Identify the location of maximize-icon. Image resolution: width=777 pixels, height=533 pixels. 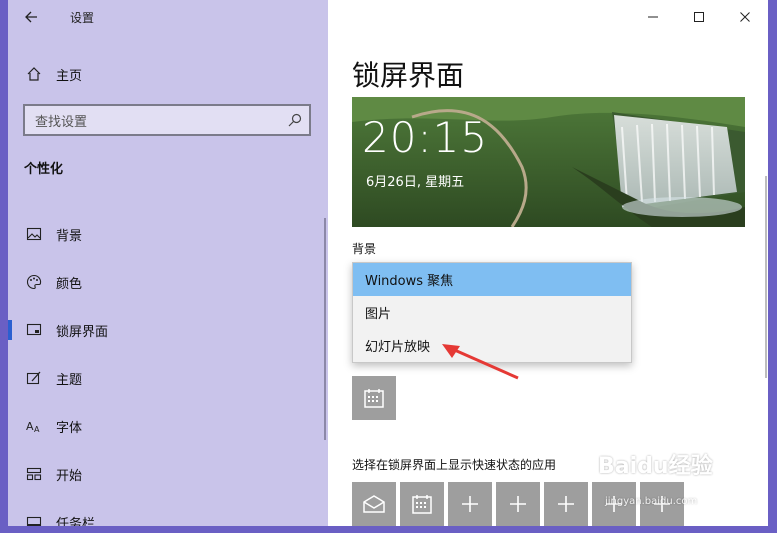
(699, 17).